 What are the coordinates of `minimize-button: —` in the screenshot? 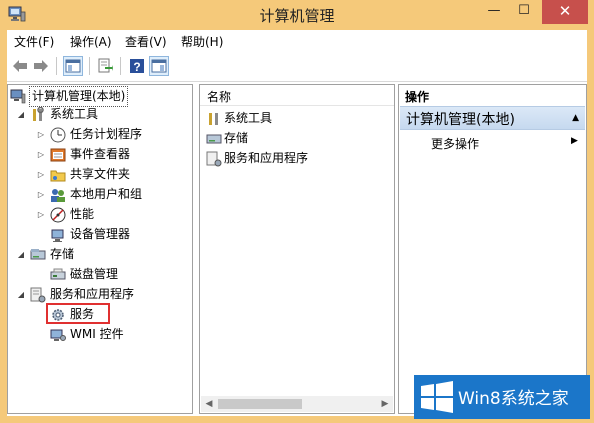 It's located at (494, 12).